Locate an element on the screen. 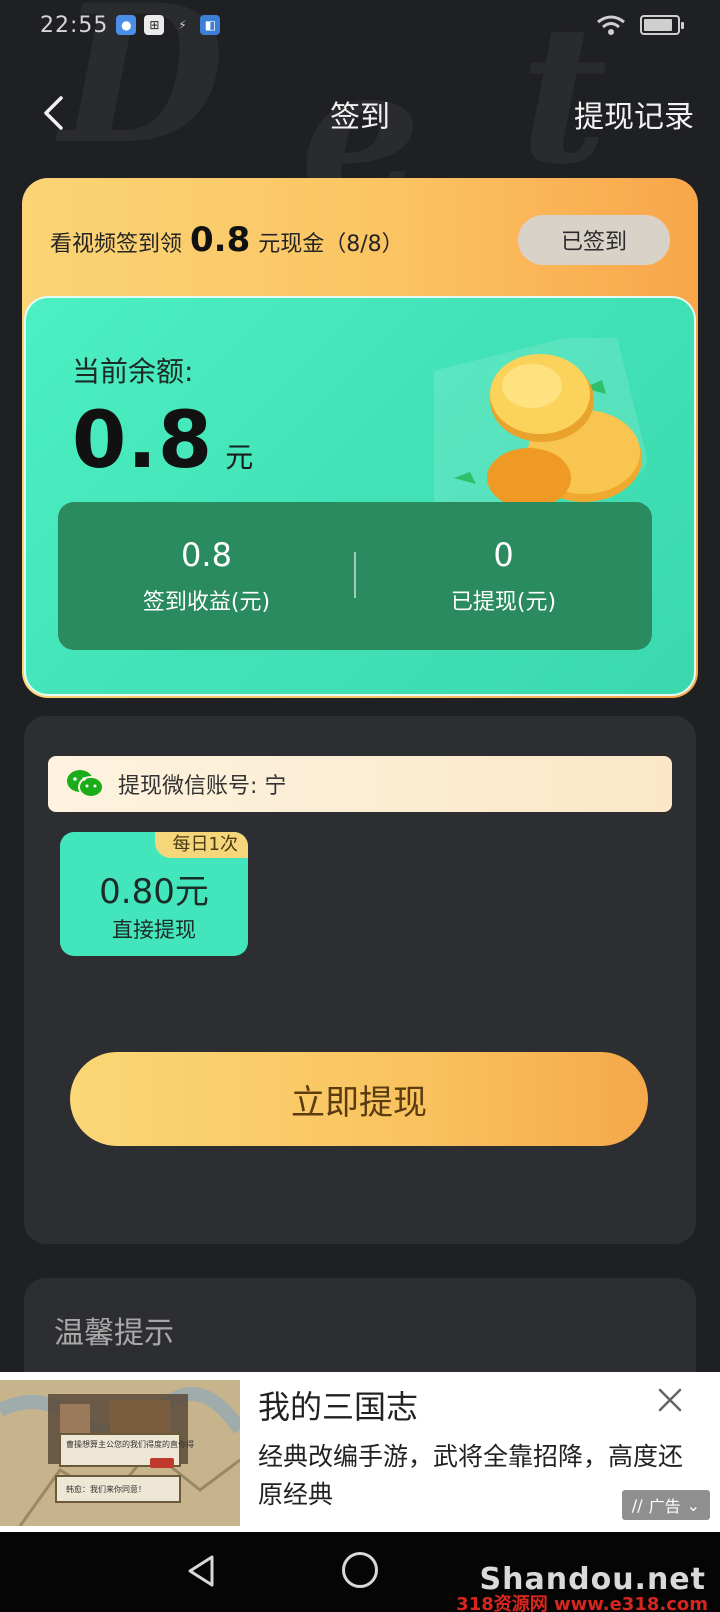 Image resolution: width=720 pixels, height=1612 pixels. ad-tag: // 广告 ⌄ is located at coordinates (665, 1505).